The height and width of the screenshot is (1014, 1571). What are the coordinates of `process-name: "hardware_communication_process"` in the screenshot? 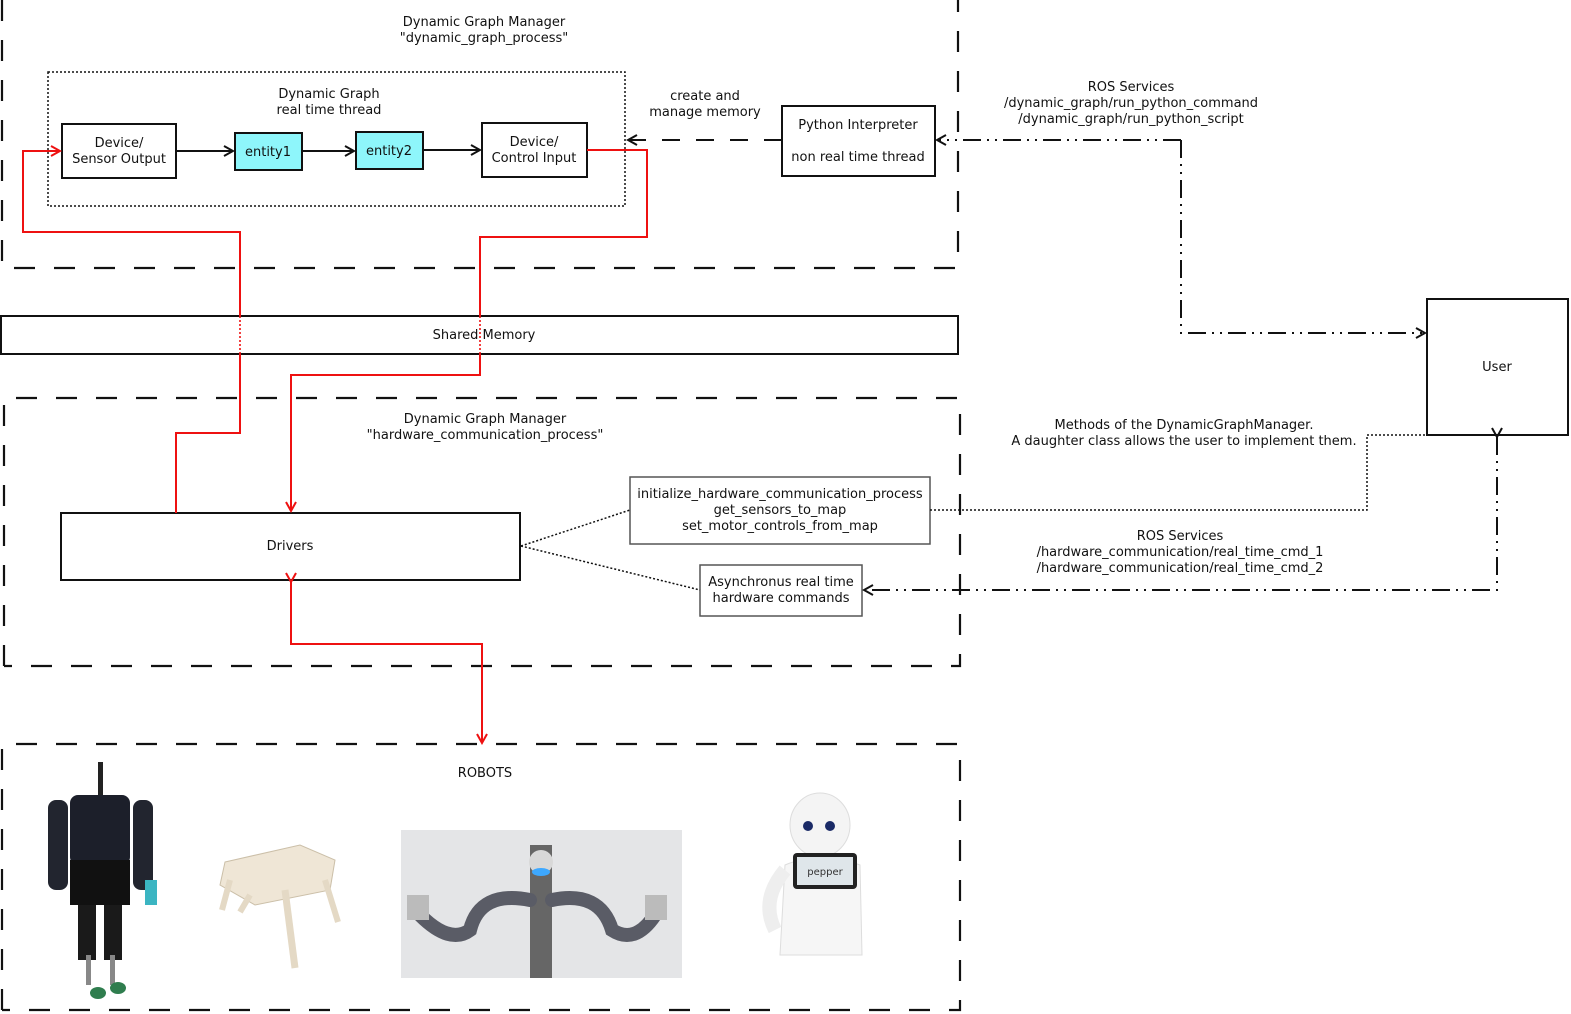 It's located at (485, 435).